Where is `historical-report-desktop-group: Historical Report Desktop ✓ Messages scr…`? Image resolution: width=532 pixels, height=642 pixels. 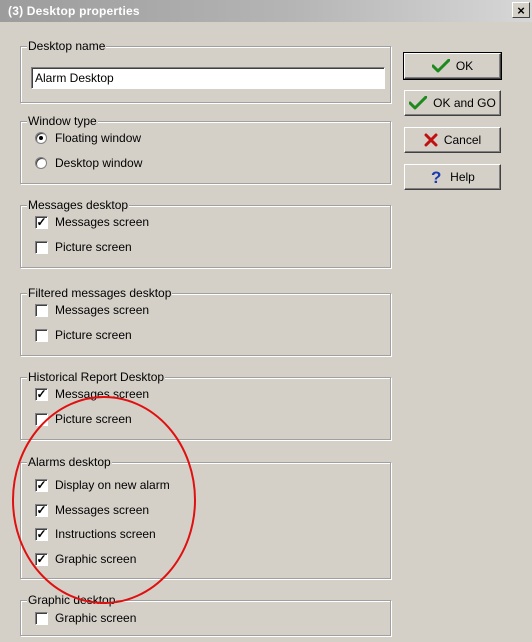
historical-report-desktop-group: Historical Report Desktop ✓ Messages scr… is located at coordinates (205, 404).